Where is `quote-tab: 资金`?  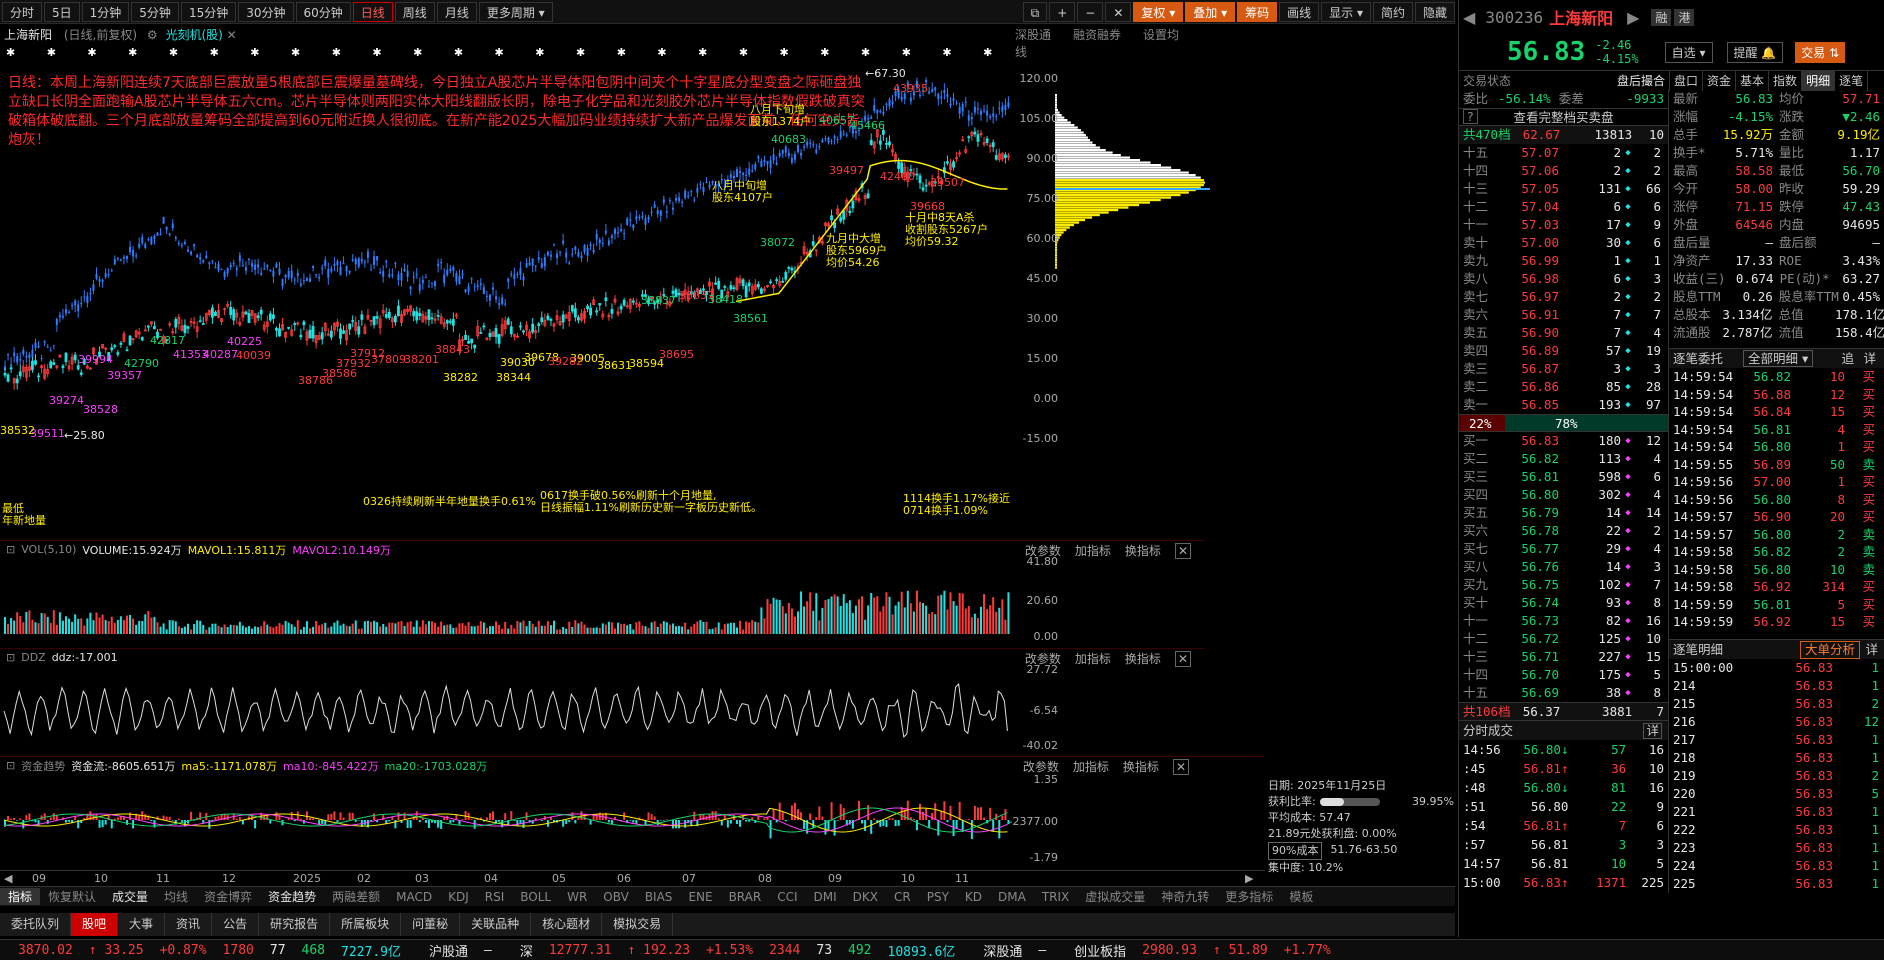
quote-tab: 资金 is located at coordinates (1720, 81).